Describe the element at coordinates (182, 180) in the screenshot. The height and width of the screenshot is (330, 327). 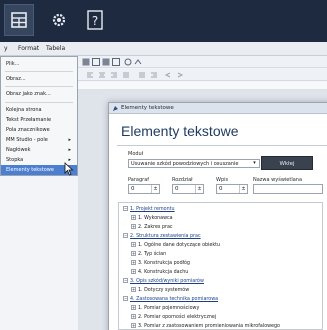
I see `rozdzial-label: Rozdział` at that location.